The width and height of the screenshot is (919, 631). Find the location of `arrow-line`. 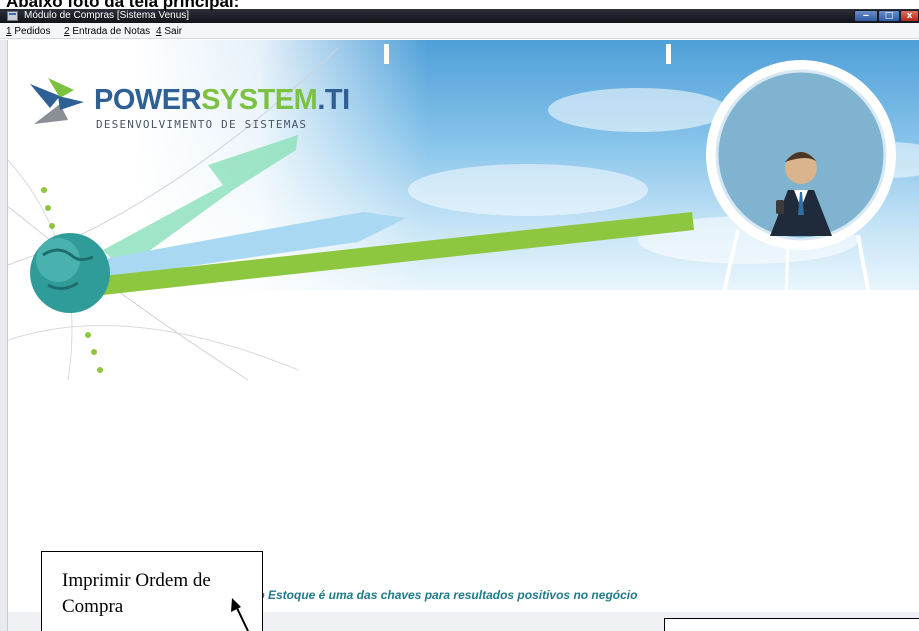

arrow-line is located at coordinates (242, 618).